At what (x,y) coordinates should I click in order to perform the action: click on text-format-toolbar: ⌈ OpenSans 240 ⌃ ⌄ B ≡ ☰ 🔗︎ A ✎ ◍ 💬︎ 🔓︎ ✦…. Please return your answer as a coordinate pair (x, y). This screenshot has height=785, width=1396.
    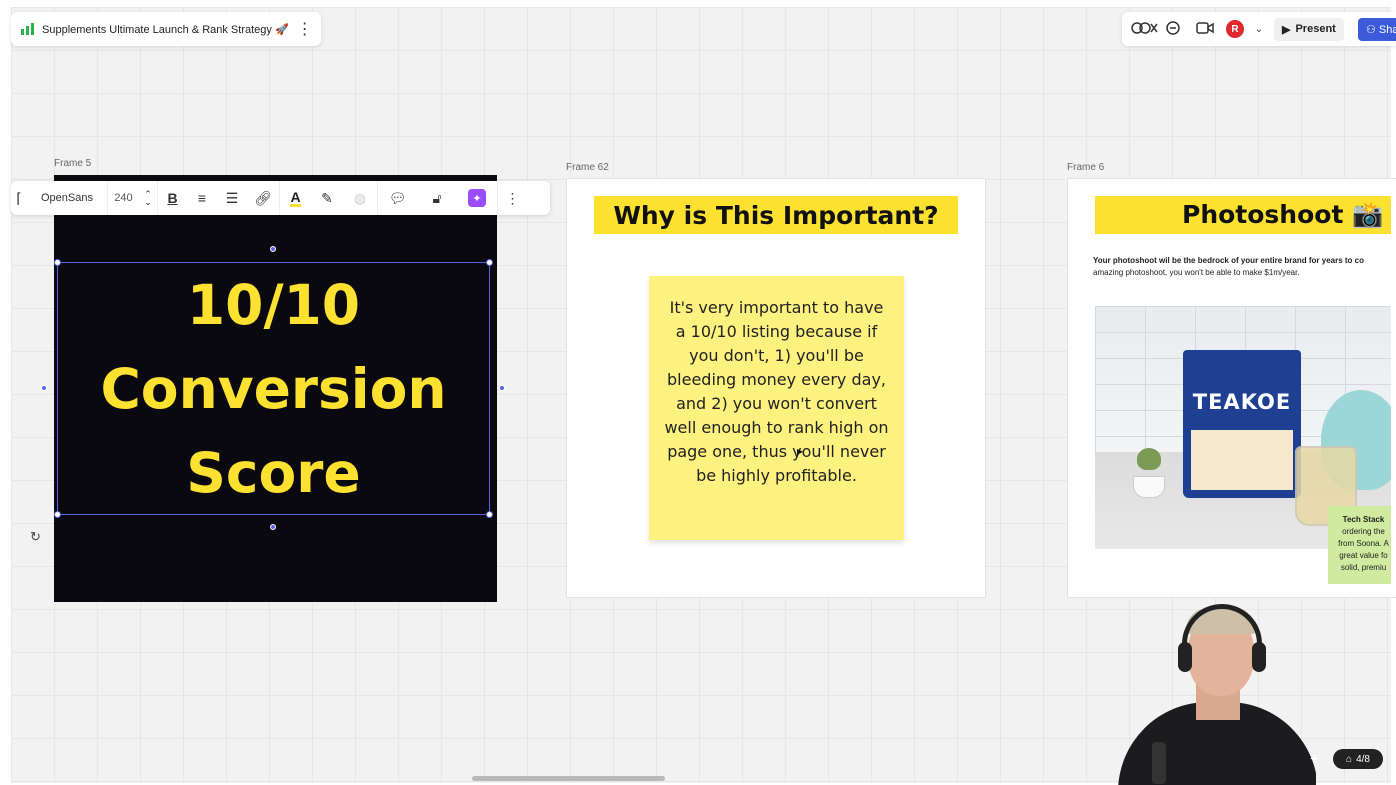
    Looking at the image, I should click on (280, 198).